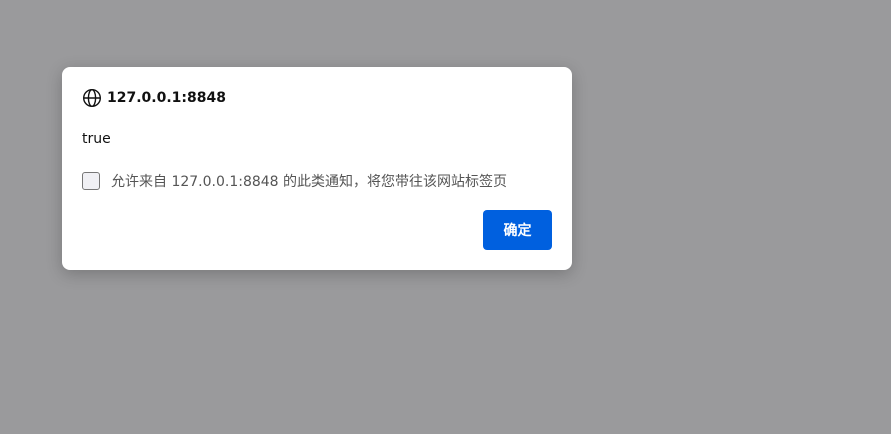 This screenshot has width=891, height=434. Describe the element at coordinates (309, 181) in the screenshot. I see `allow-notifications-label: 允许来自 127.0.0.1:8848 的此类通知，将您带往该网站标签页` at that location.